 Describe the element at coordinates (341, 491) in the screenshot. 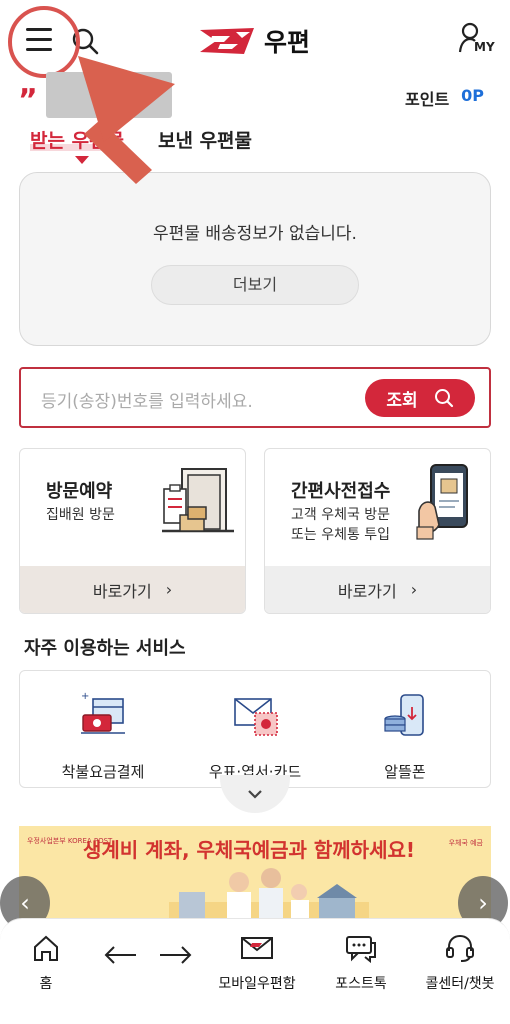

I see `card-title: 간편사전접수` at that location.